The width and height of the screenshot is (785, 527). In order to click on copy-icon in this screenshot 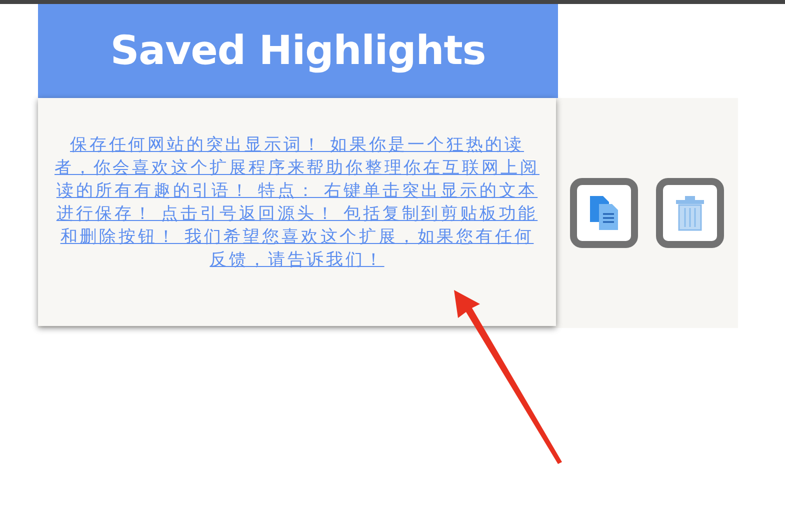, I will do `click(604, 213)`.